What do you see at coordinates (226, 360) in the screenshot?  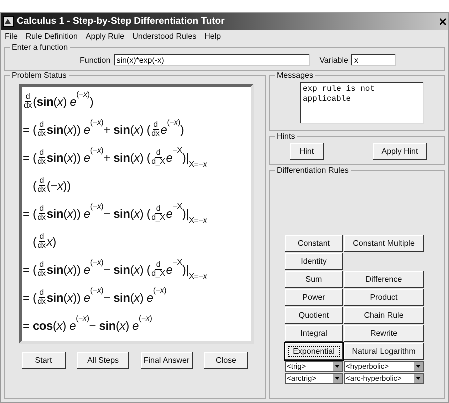 I see `action-button: Close` at bounding box center [226, 360].